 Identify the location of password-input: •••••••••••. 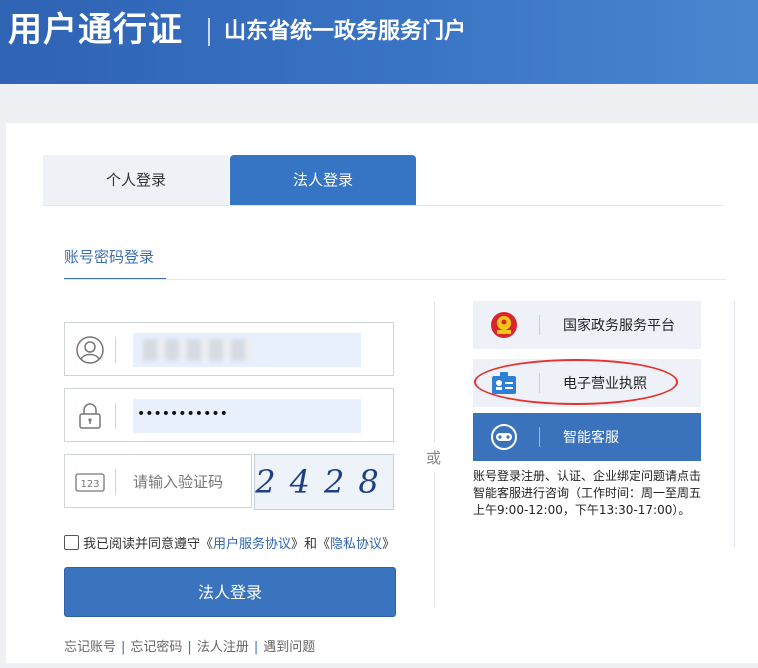
(247, 416).